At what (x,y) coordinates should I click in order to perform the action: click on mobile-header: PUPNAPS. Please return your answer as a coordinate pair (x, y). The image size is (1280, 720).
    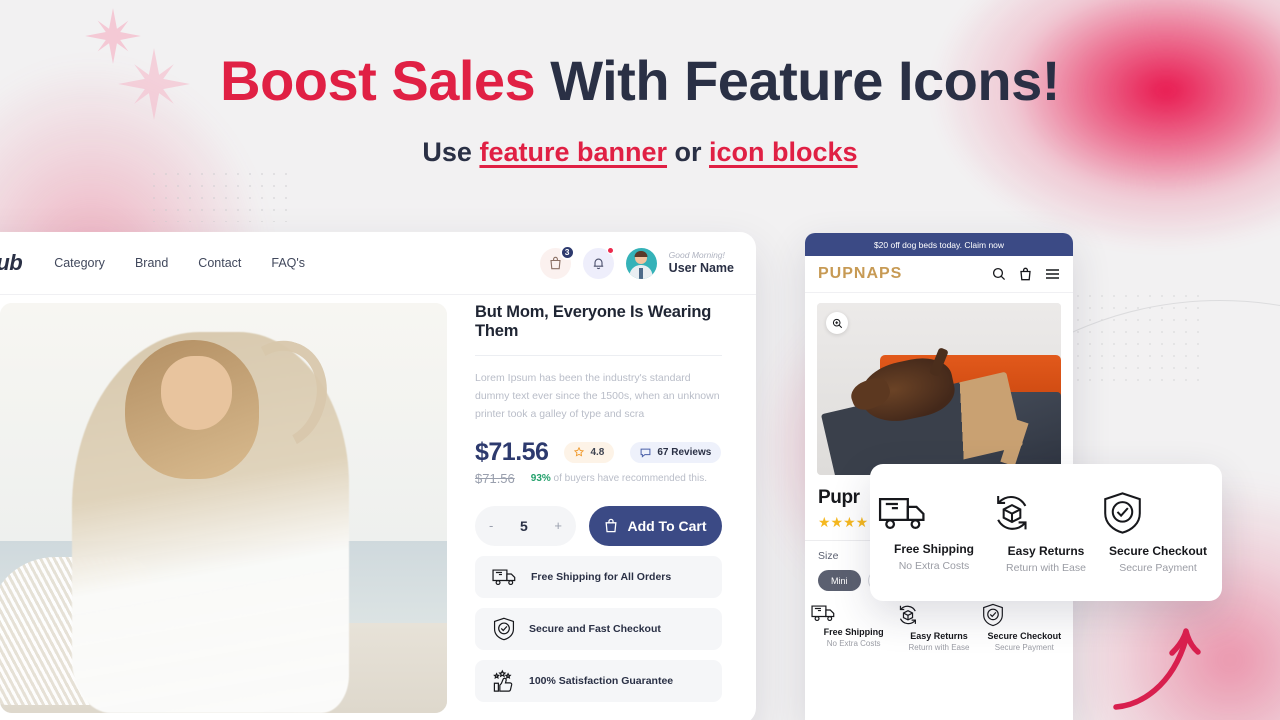
    Looking at the image, I should click on (939, 274).